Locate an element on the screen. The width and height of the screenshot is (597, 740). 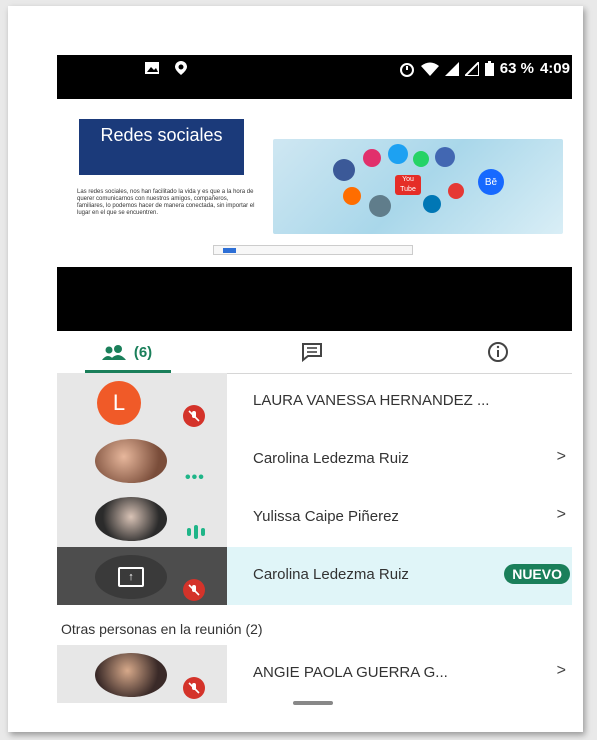
tab-info is located at coordinates (498, 352).